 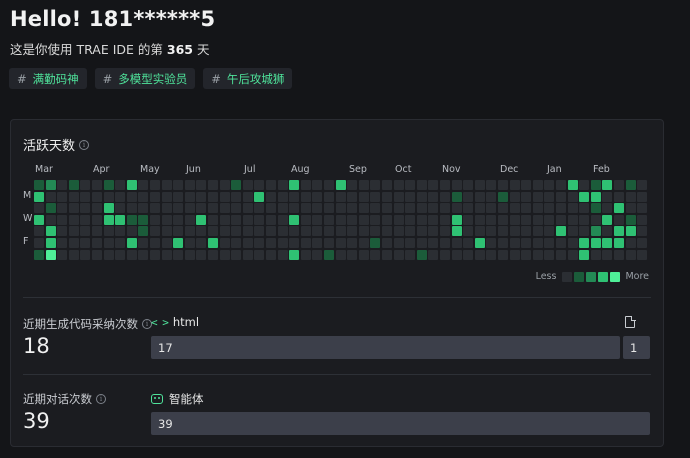 What do you see at coordinates (145, 78) in the screenshot?
I see `tag-badge: # 多模型实验员` at bounding box center [145, 78].